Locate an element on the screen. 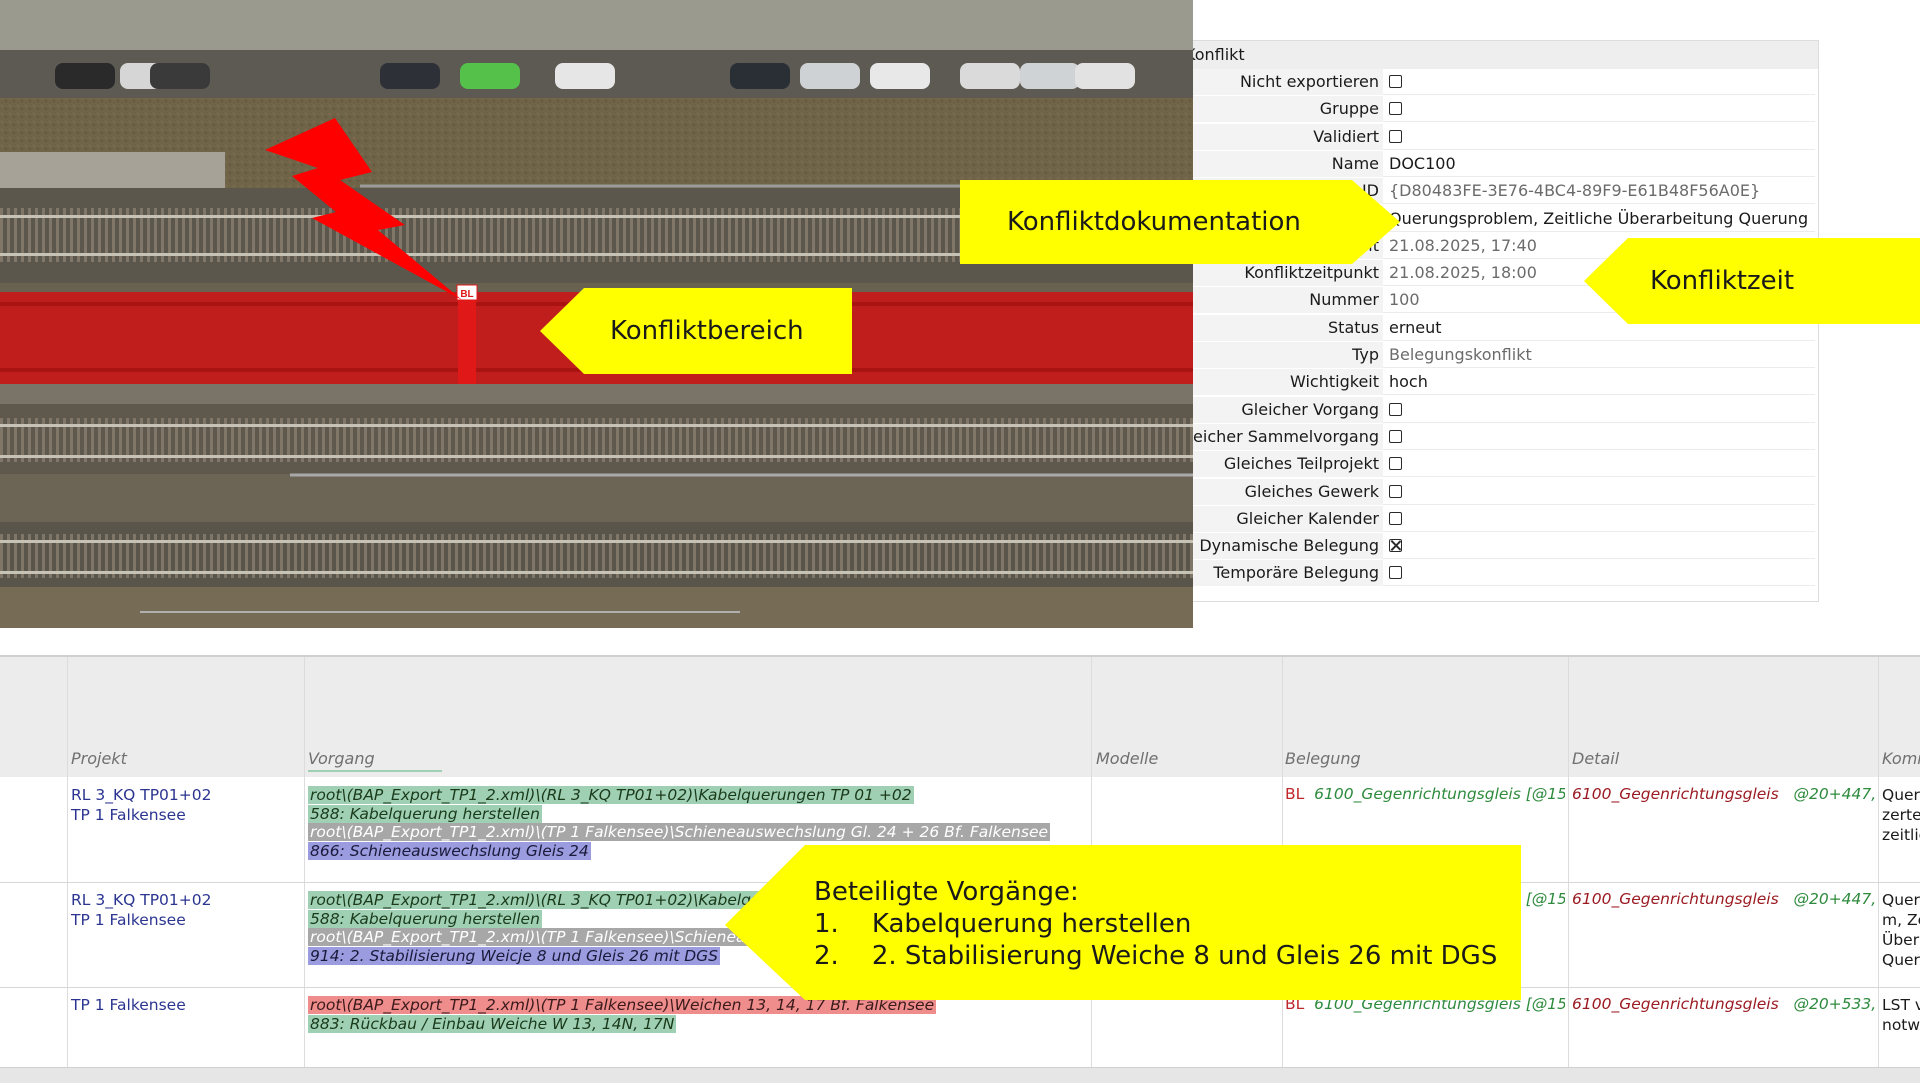 The height and width of the screenshot is (1083, 1920). vorgang-task: 866: Schieneauswechslung Gleis 24 is located at coordinates (449, 851).